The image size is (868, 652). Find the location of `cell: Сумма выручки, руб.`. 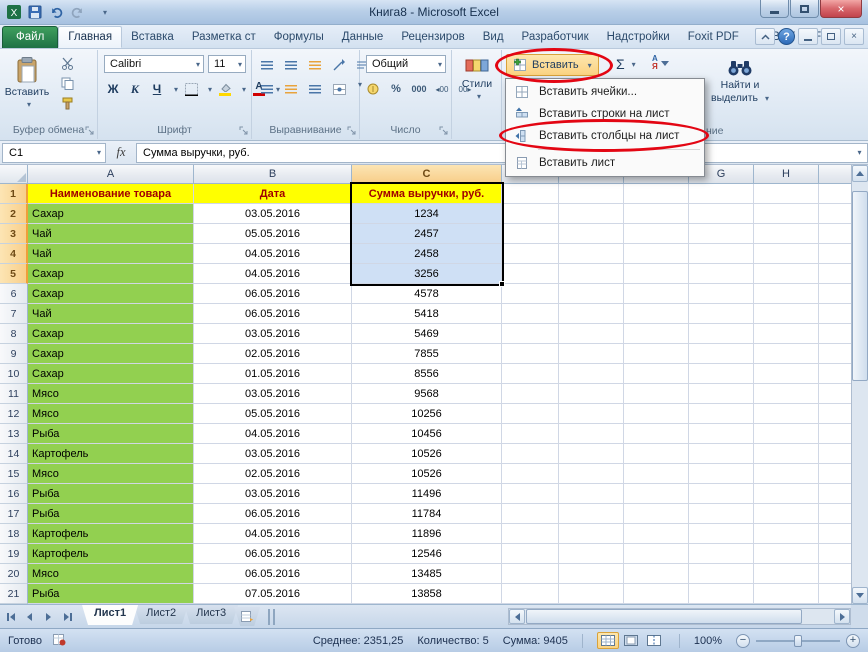

cell: Сумма выручки, руб. is located at coordinates (427, 194).